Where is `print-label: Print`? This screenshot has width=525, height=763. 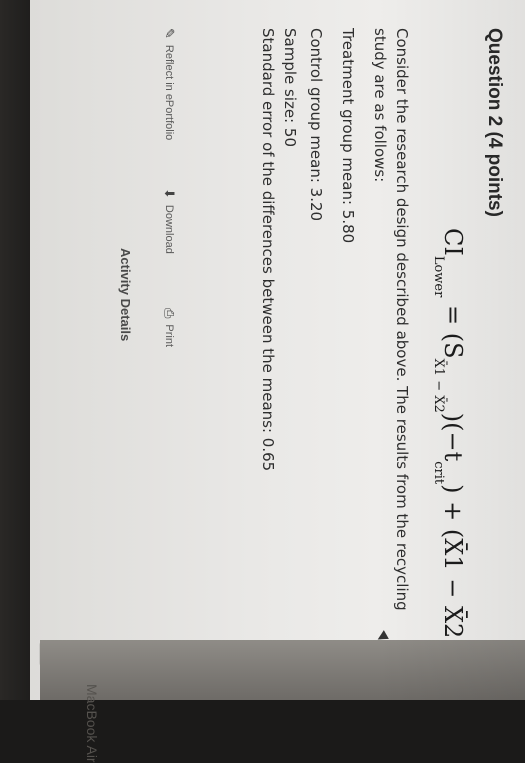 print-label: Print is located at coordinates (169, 336).